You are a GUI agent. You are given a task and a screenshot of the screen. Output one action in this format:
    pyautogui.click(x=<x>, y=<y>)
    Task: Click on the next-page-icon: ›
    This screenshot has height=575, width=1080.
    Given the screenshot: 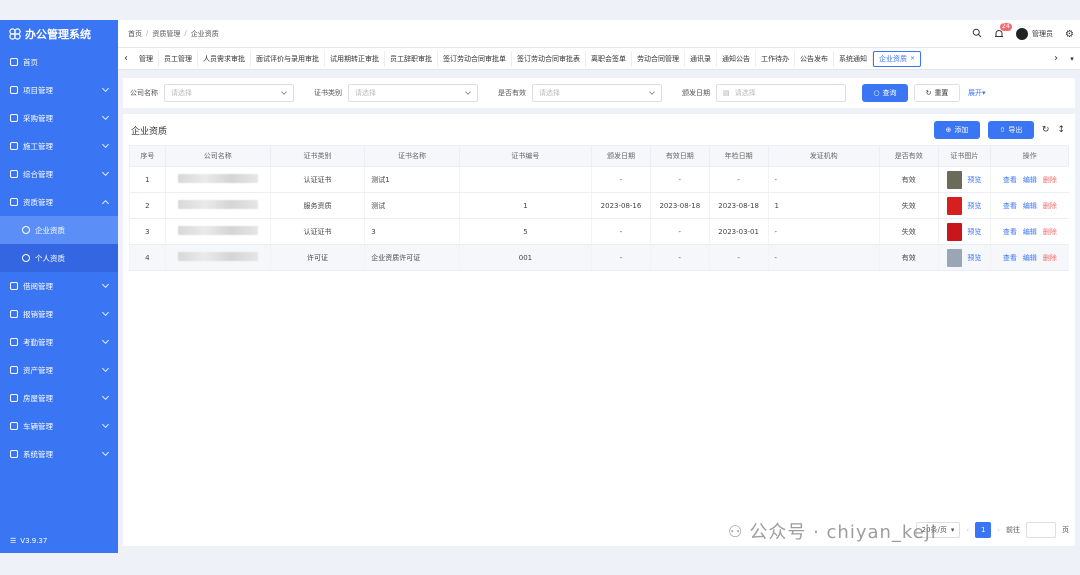 What is the action you would take?
    pyautogui.click(x=998, y=530)
    